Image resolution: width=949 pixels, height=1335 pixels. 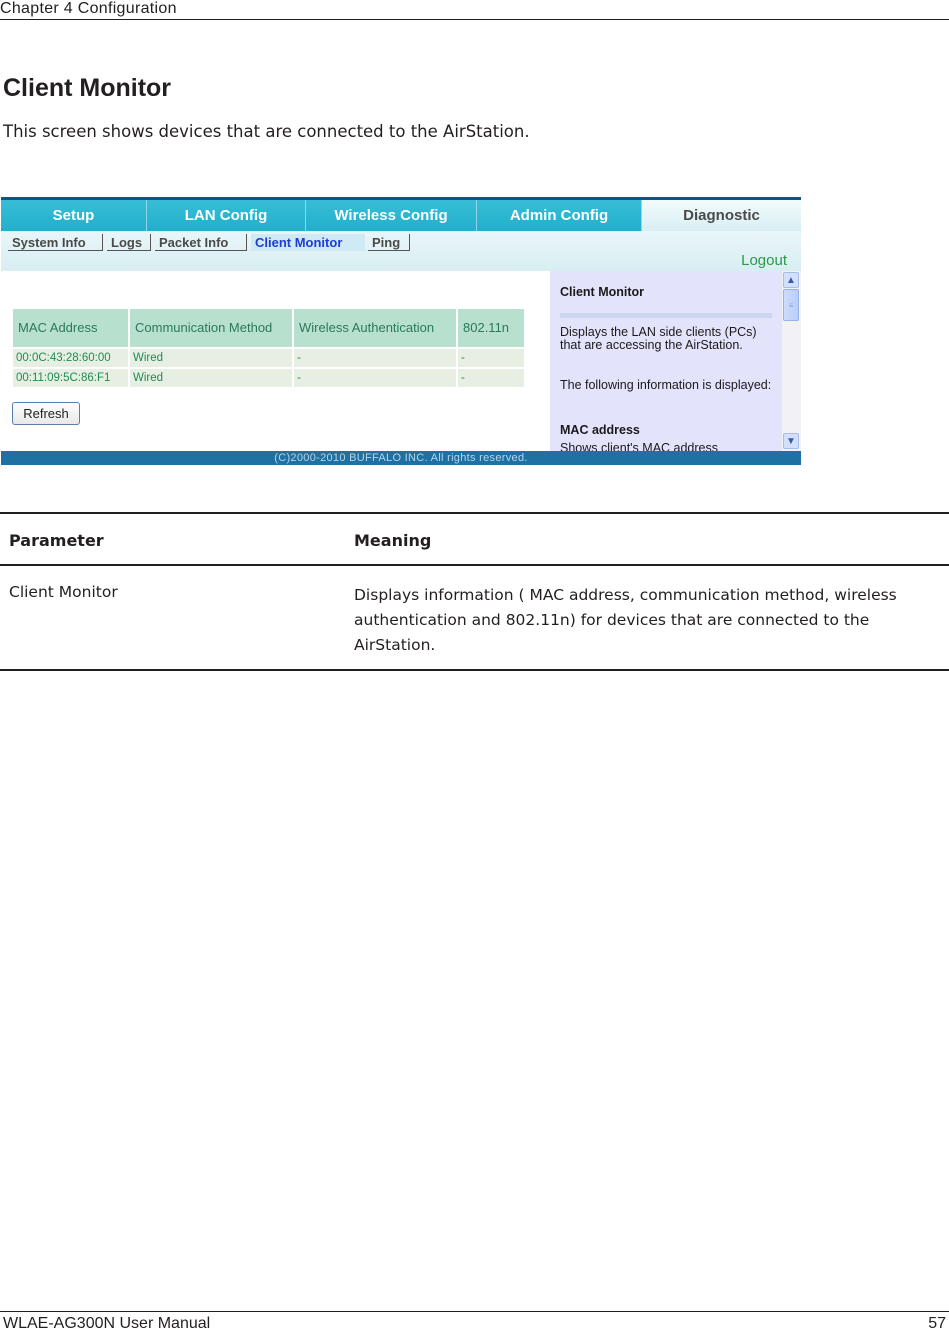 What do you see at coordinates (389, 242) in the screenshot?
I see `subtab-ping: Ping` at bounding box center [389, 242].